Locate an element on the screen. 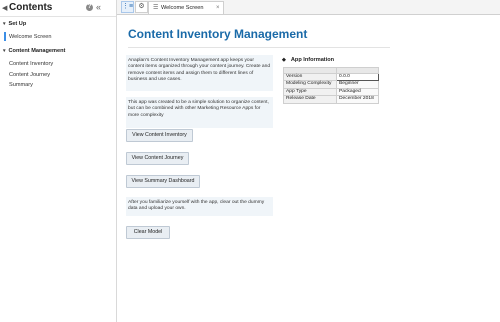 The height and width of the screenshot is (322, 500). settings-button: ⚙ is located at coordinates (141, 7).